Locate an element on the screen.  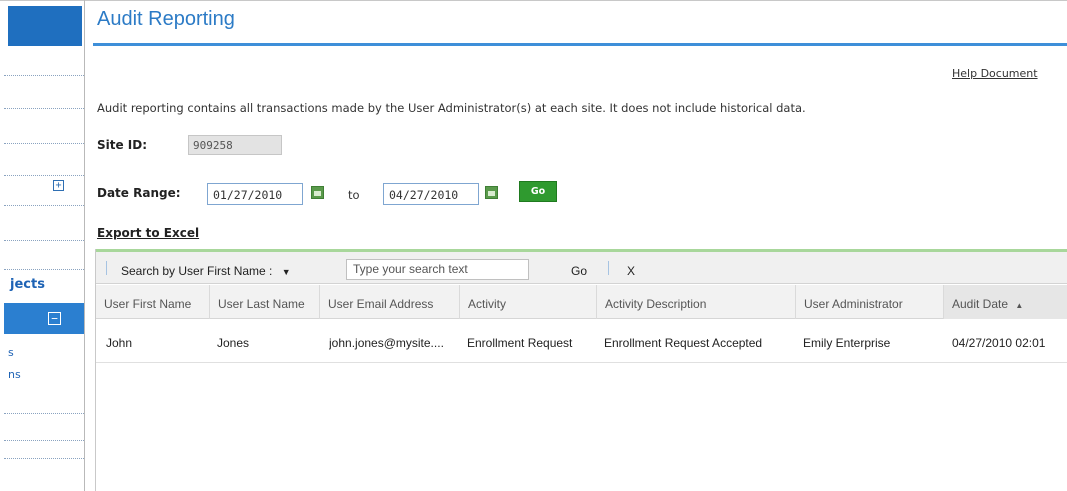
clear-search-button: X is located at coordinates (631, 271).